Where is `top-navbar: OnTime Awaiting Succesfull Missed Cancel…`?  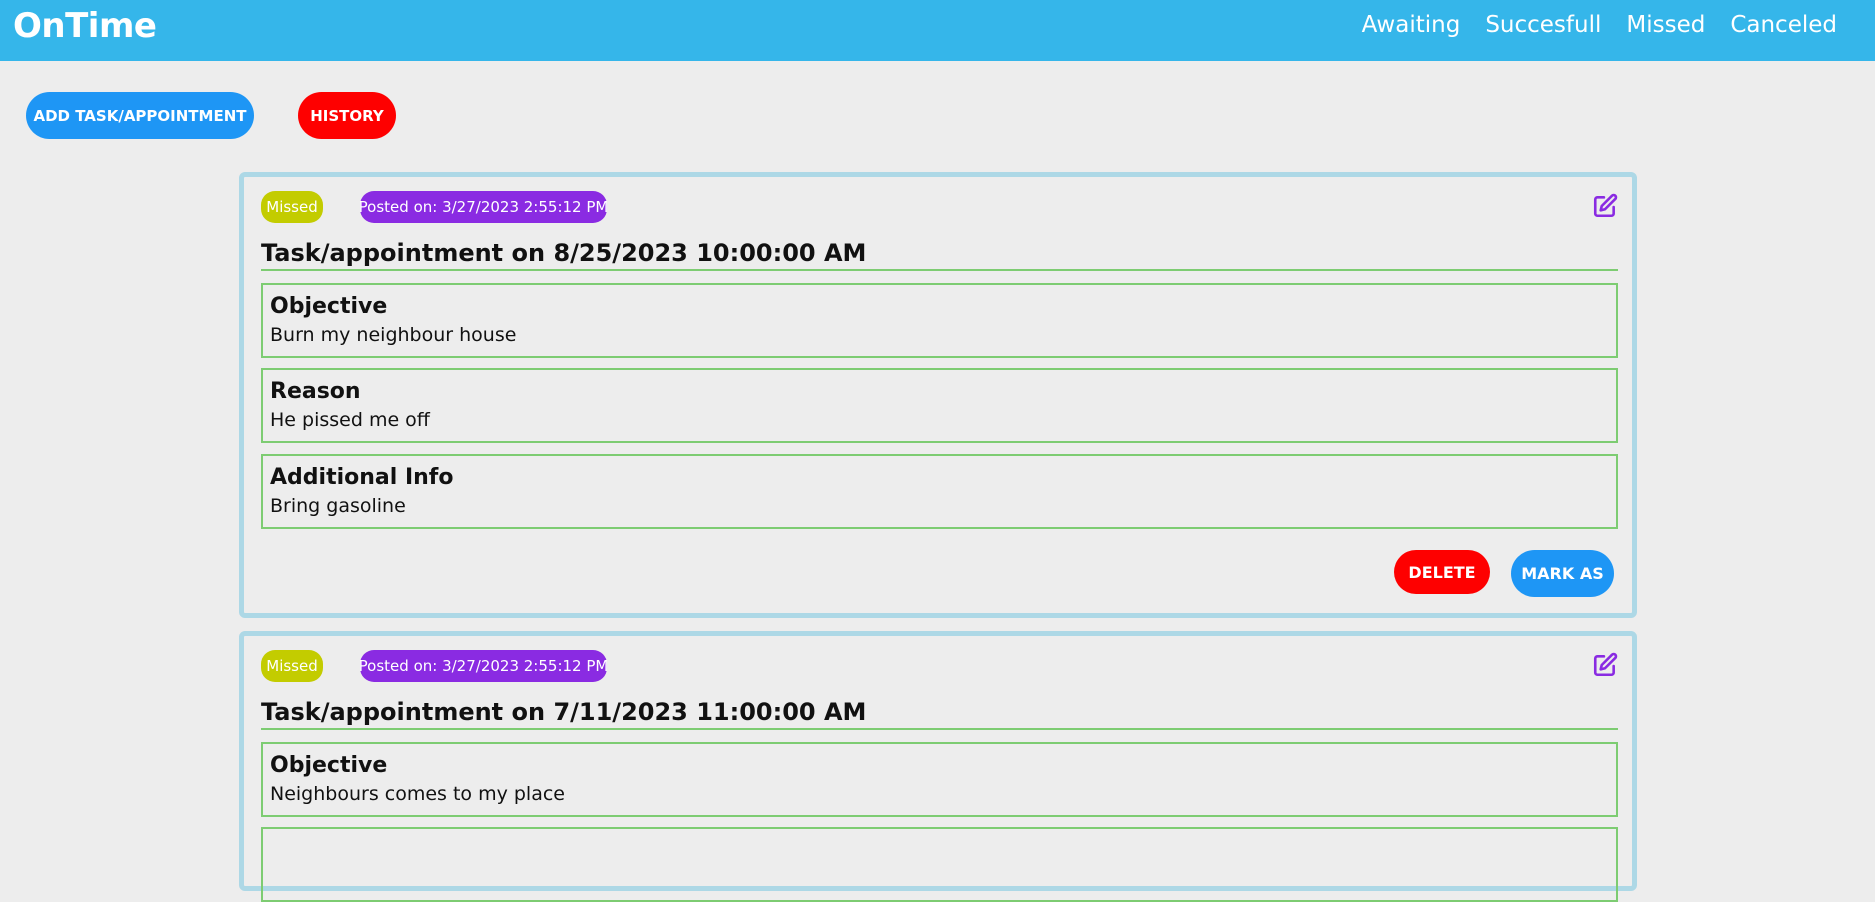
top-navbar: OnTime Awaiting Succesfull Missed Cancel… is located at coordinates (937, 30).